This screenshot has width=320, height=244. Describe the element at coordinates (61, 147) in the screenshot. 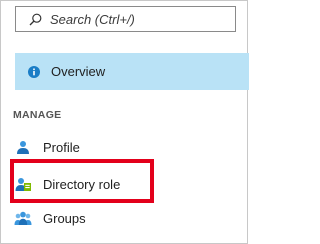

I see `profile-label: Profile` at that location.